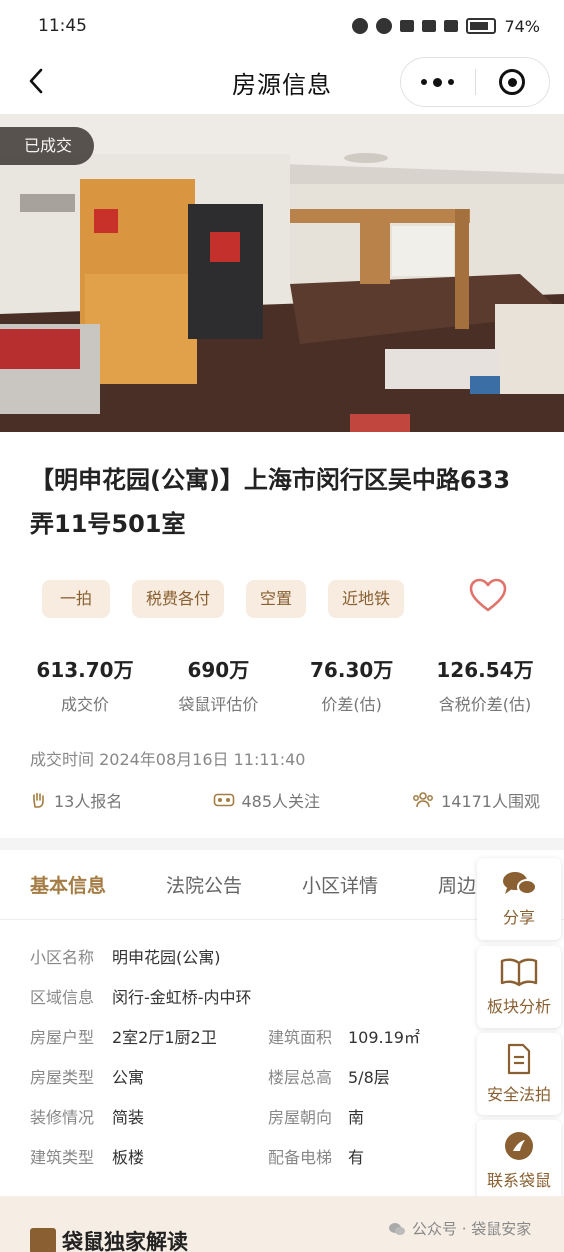  What do you see at coordinates (76, 599) in the screenshot?
I see `tag-auction-round: 一拍` at bounding box center [76, 599].